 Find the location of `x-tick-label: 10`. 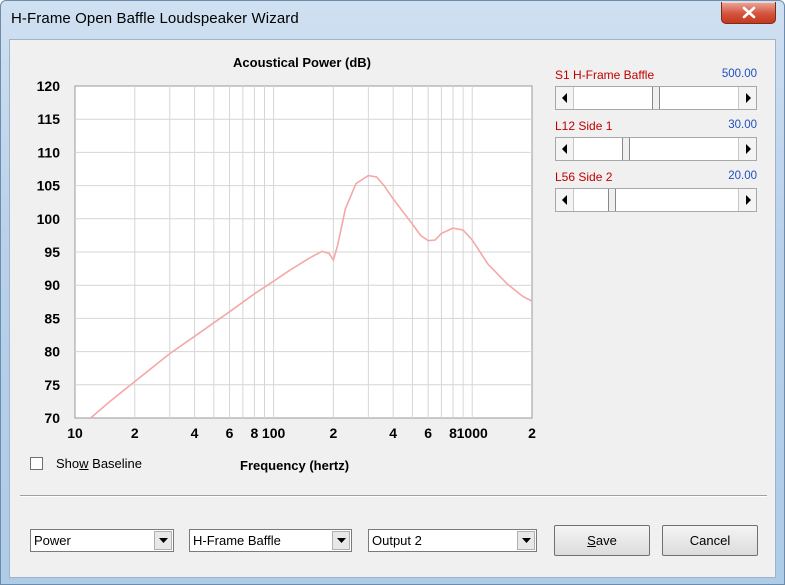

x-tick-label: 10 is located at coordinates (75, 433).